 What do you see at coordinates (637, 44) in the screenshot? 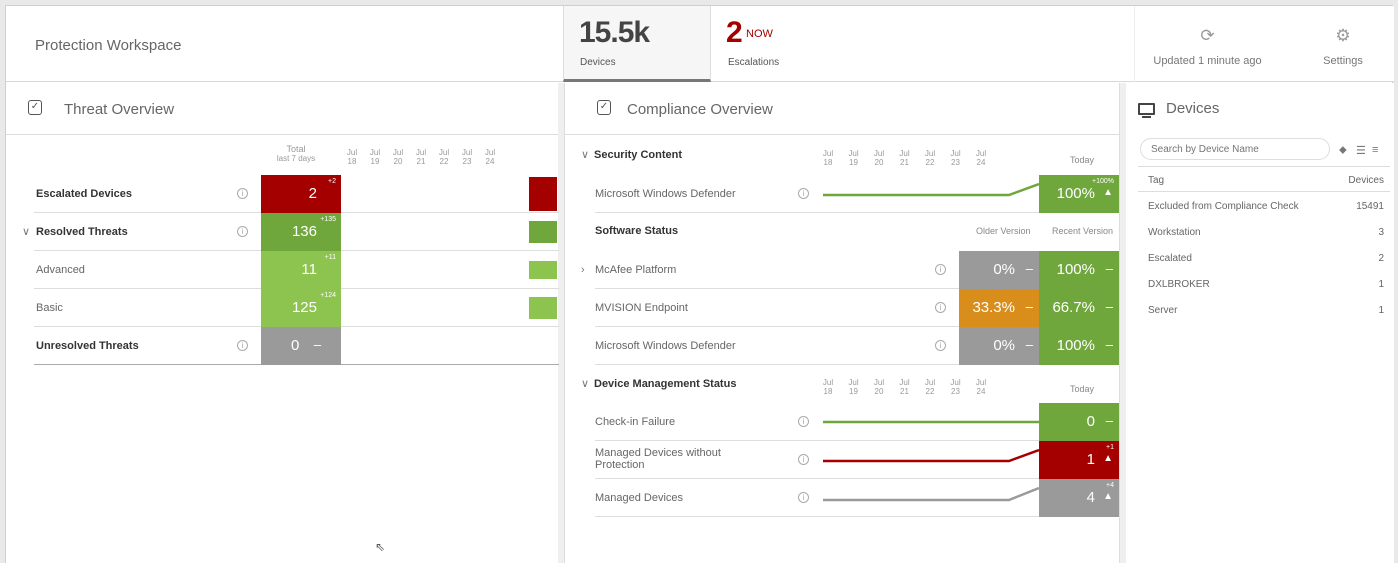
I see `devices-metric-tab: 15.5k Devices` at bounding box center [637, 44].